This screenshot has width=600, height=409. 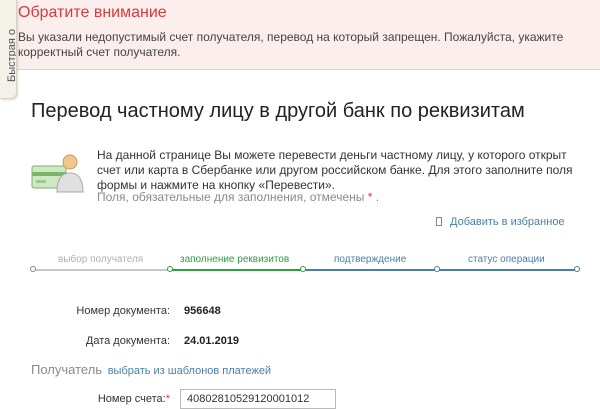 I want to click on account-number-label-text: Номер счета:, so click(x=131, y=399).